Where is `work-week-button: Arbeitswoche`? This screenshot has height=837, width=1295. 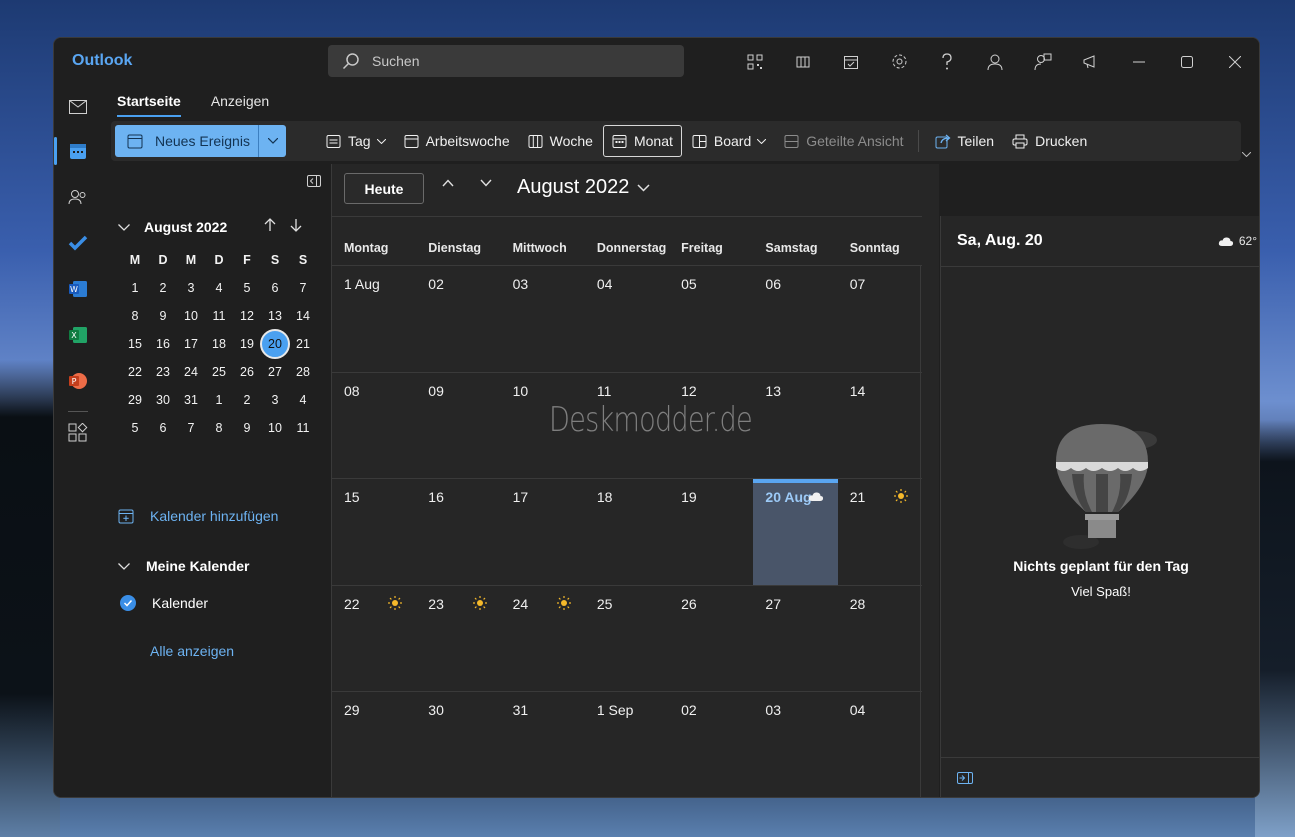
work-week-button: Arbeitswoche is located at coordinates (457, 141).